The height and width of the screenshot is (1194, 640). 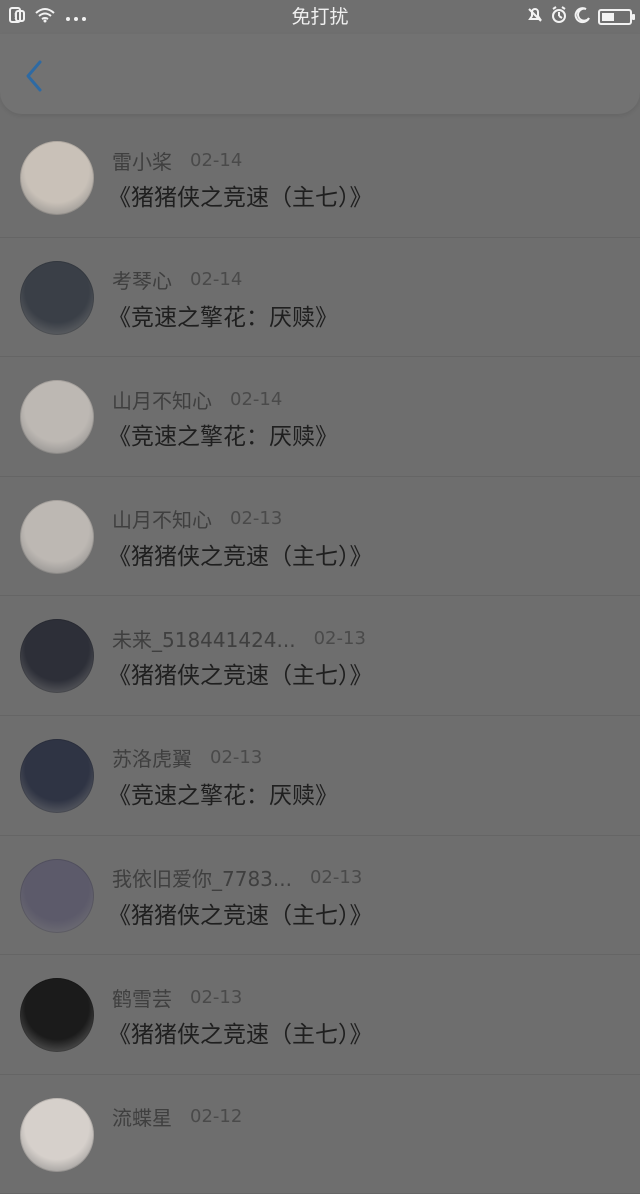 I want to click on username: 流蝶星, so click(x=142, y=1116).